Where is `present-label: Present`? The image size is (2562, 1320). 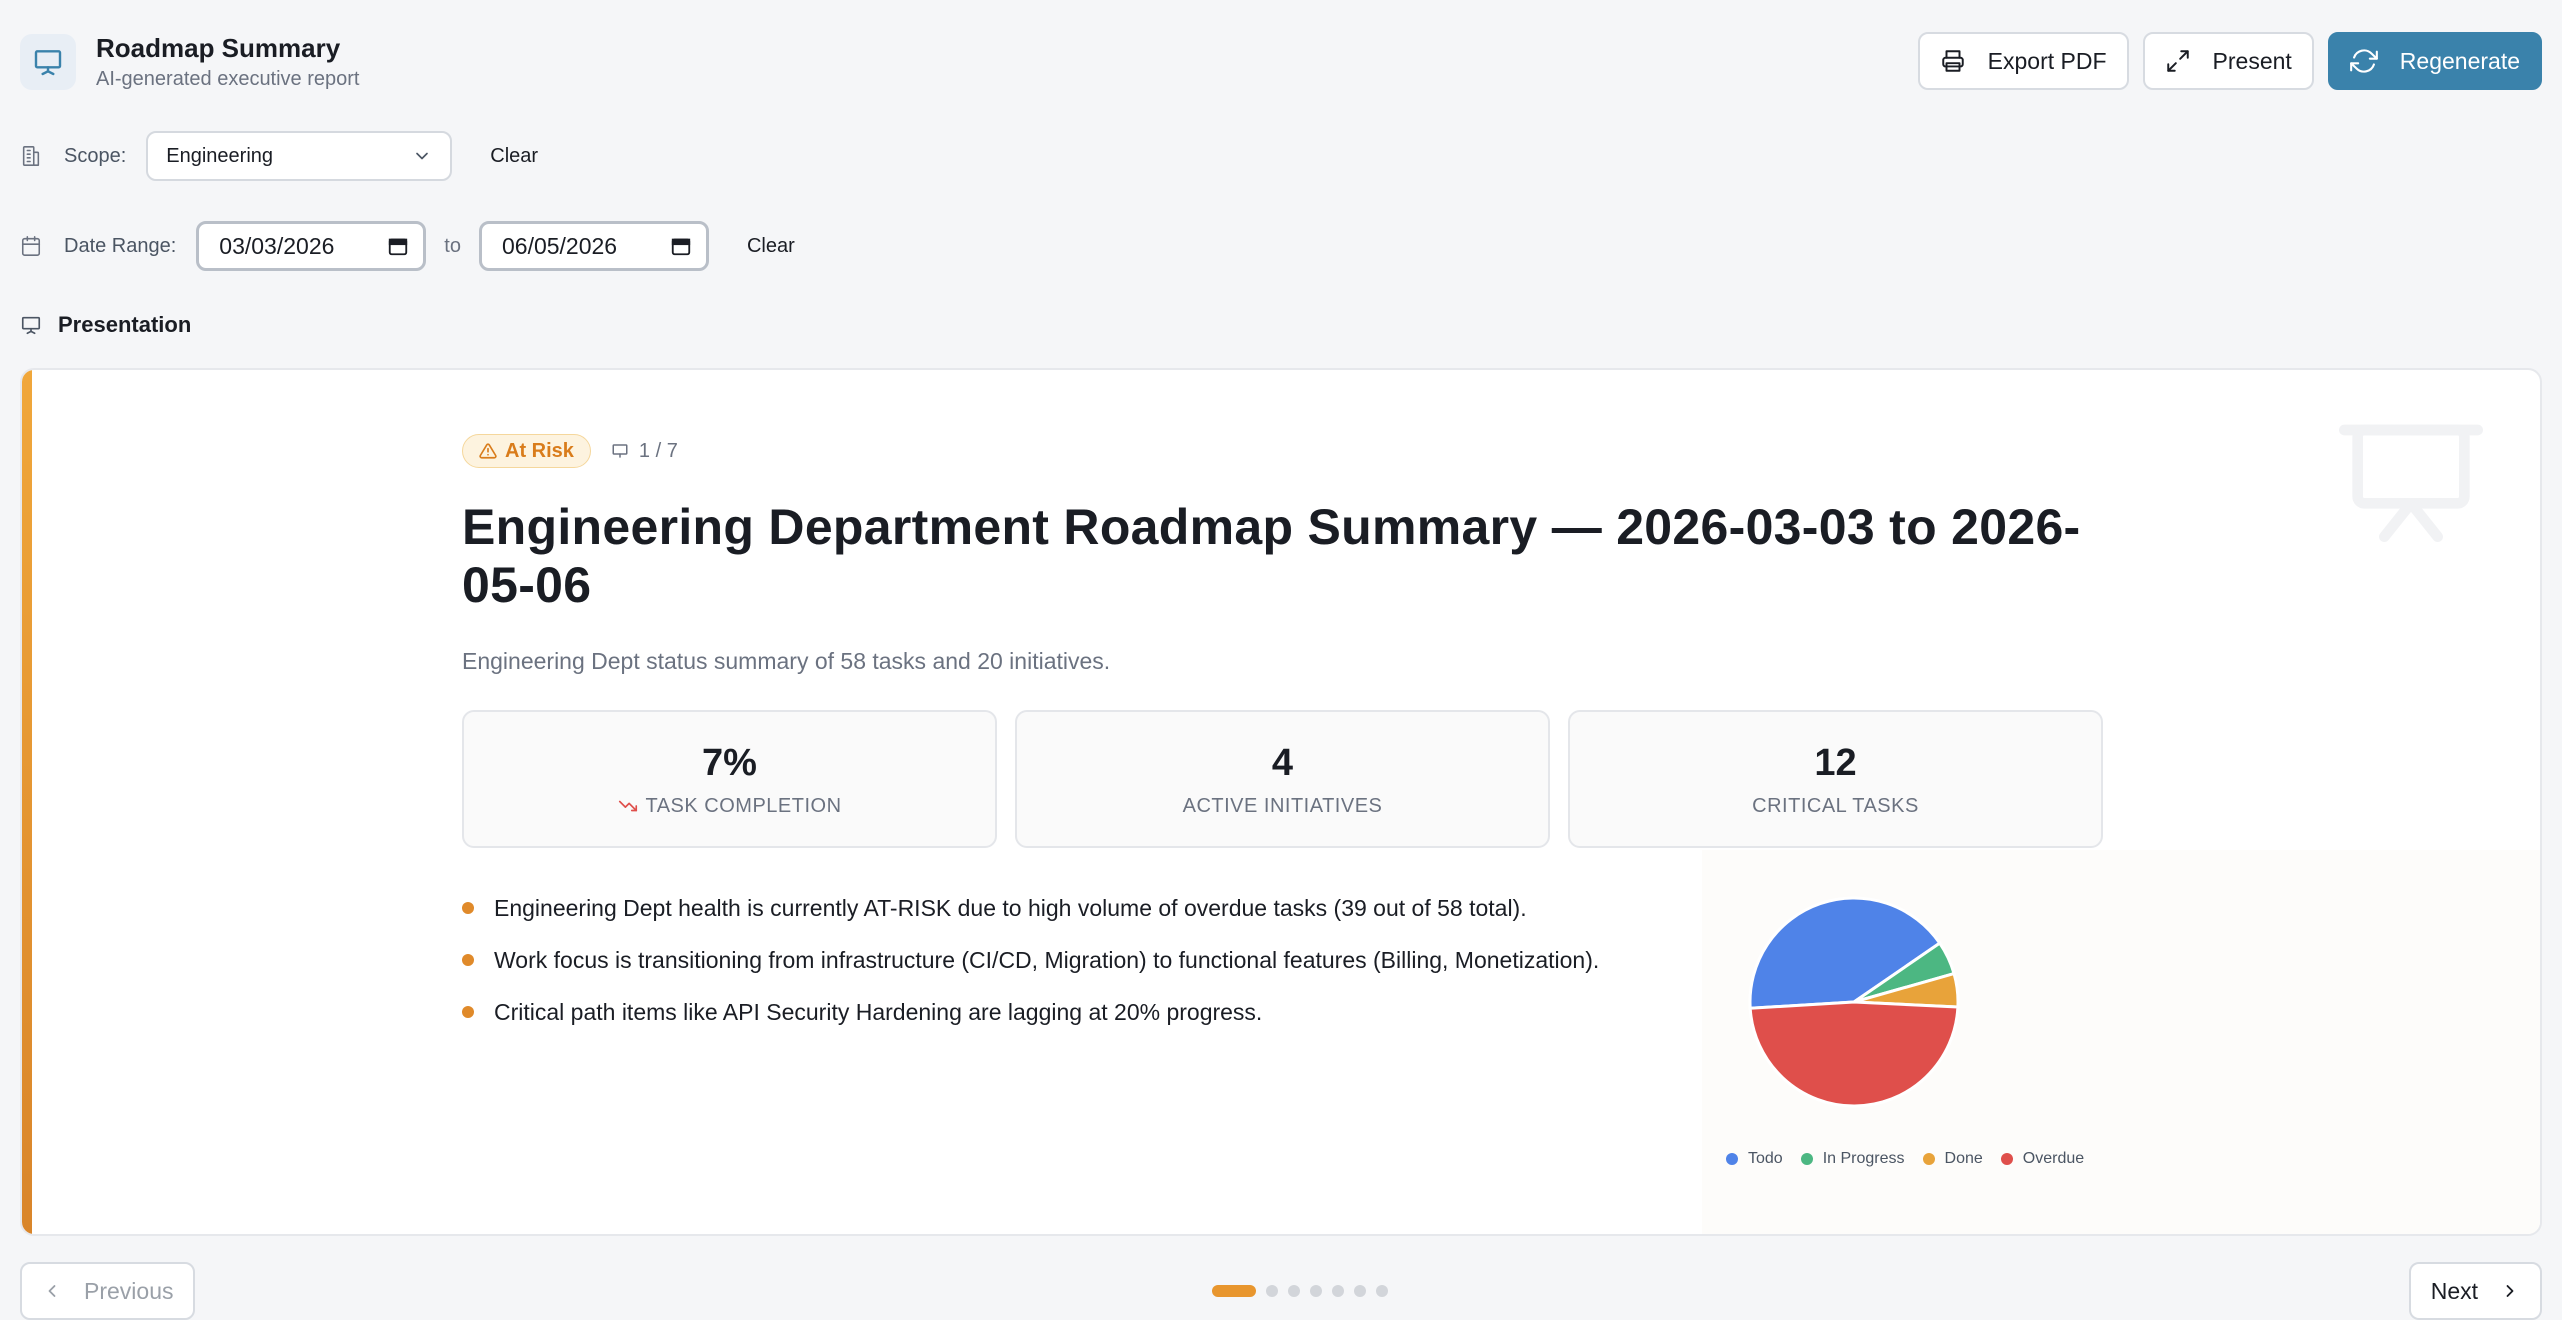
present-label: Present is located at coordinates (2252, 60).